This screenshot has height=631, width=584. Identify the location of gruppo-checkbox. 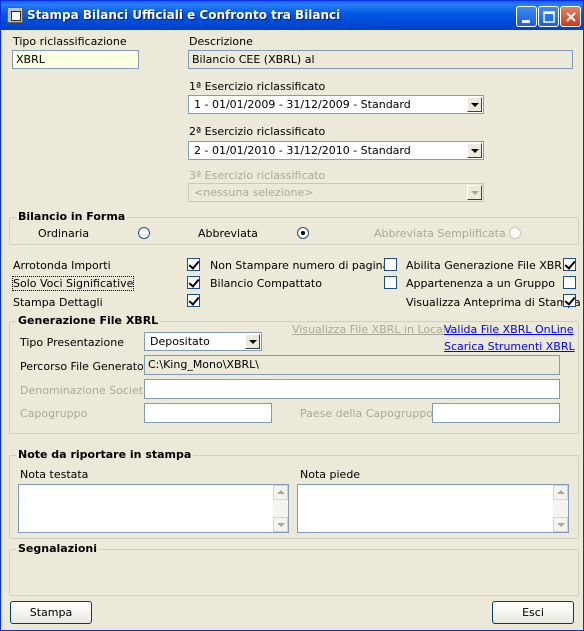
(569, 282).